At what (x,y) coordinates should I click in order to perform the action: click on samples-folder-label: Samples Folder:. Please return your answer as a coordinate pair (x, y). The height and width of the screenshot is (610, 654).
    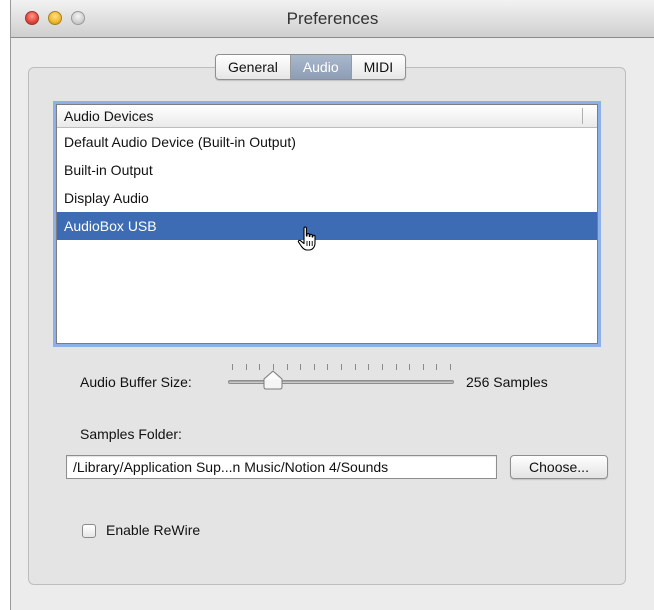
    Looking at the image, I should click on (131, 434).